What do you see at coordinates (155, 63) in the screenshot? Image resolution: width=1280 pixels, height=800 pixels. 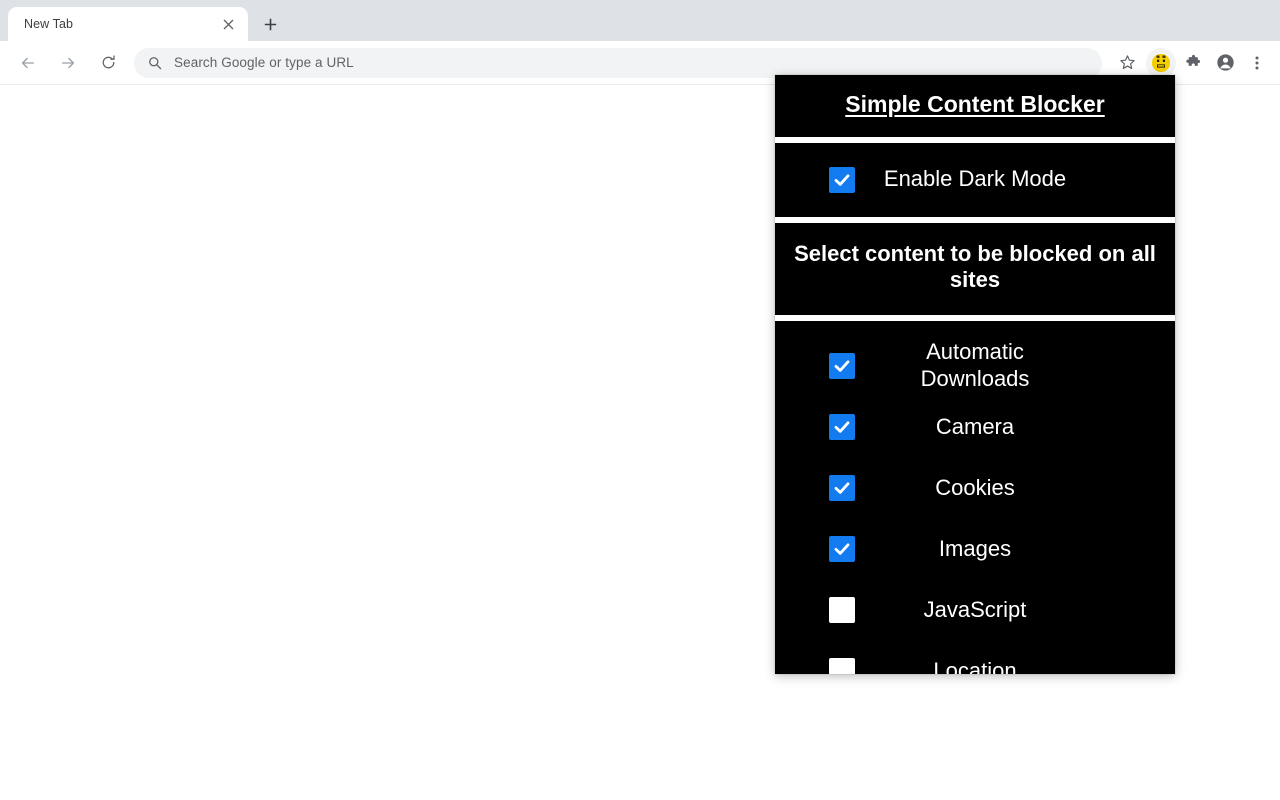 I see `search-icon` at bounding box center [155, 63].